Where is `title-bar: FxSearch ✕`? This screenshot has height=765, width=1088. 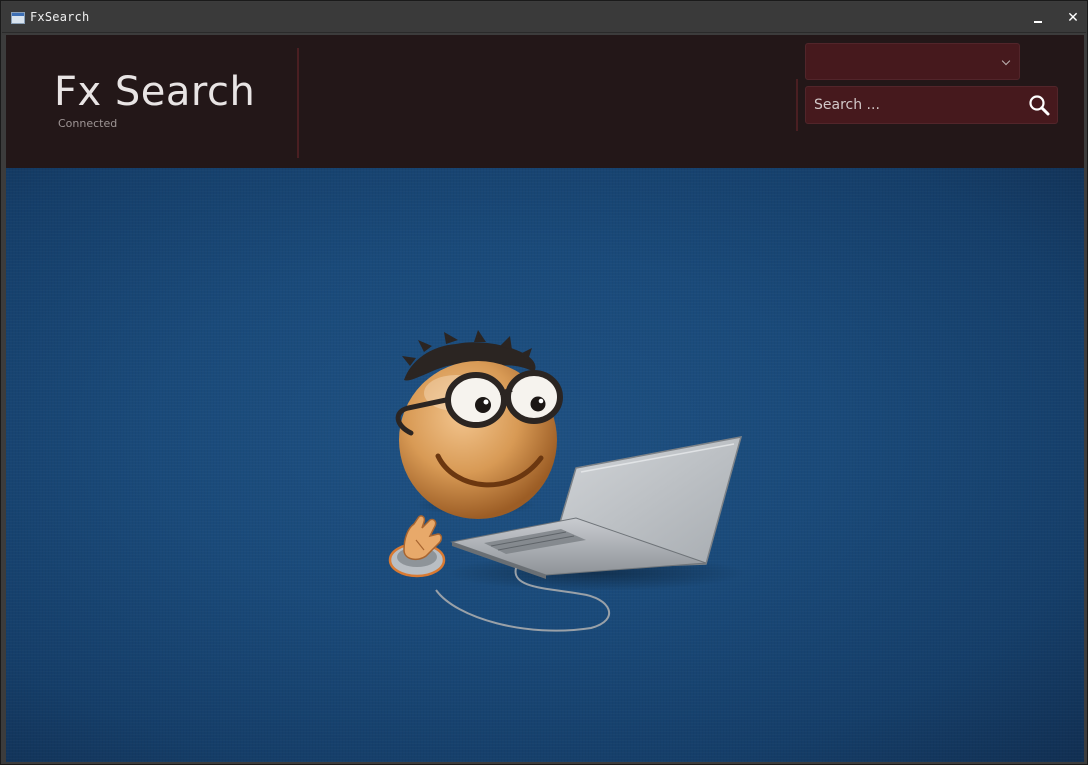 title-bar: FxSearch ✕ is located at coordinates (544, 17).